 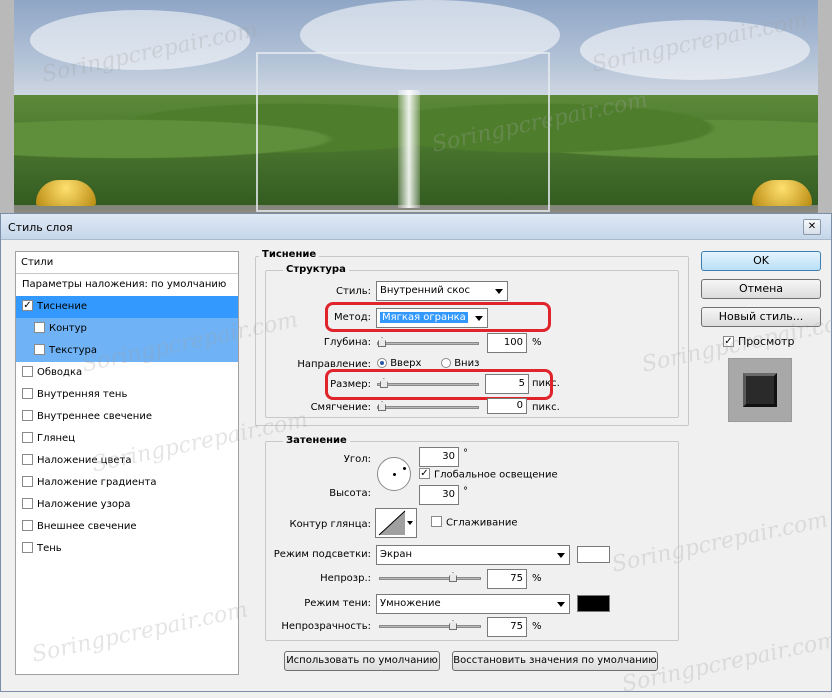 I want to click on style-checkbox-gradient-overlay, so click(x=27, y=481).